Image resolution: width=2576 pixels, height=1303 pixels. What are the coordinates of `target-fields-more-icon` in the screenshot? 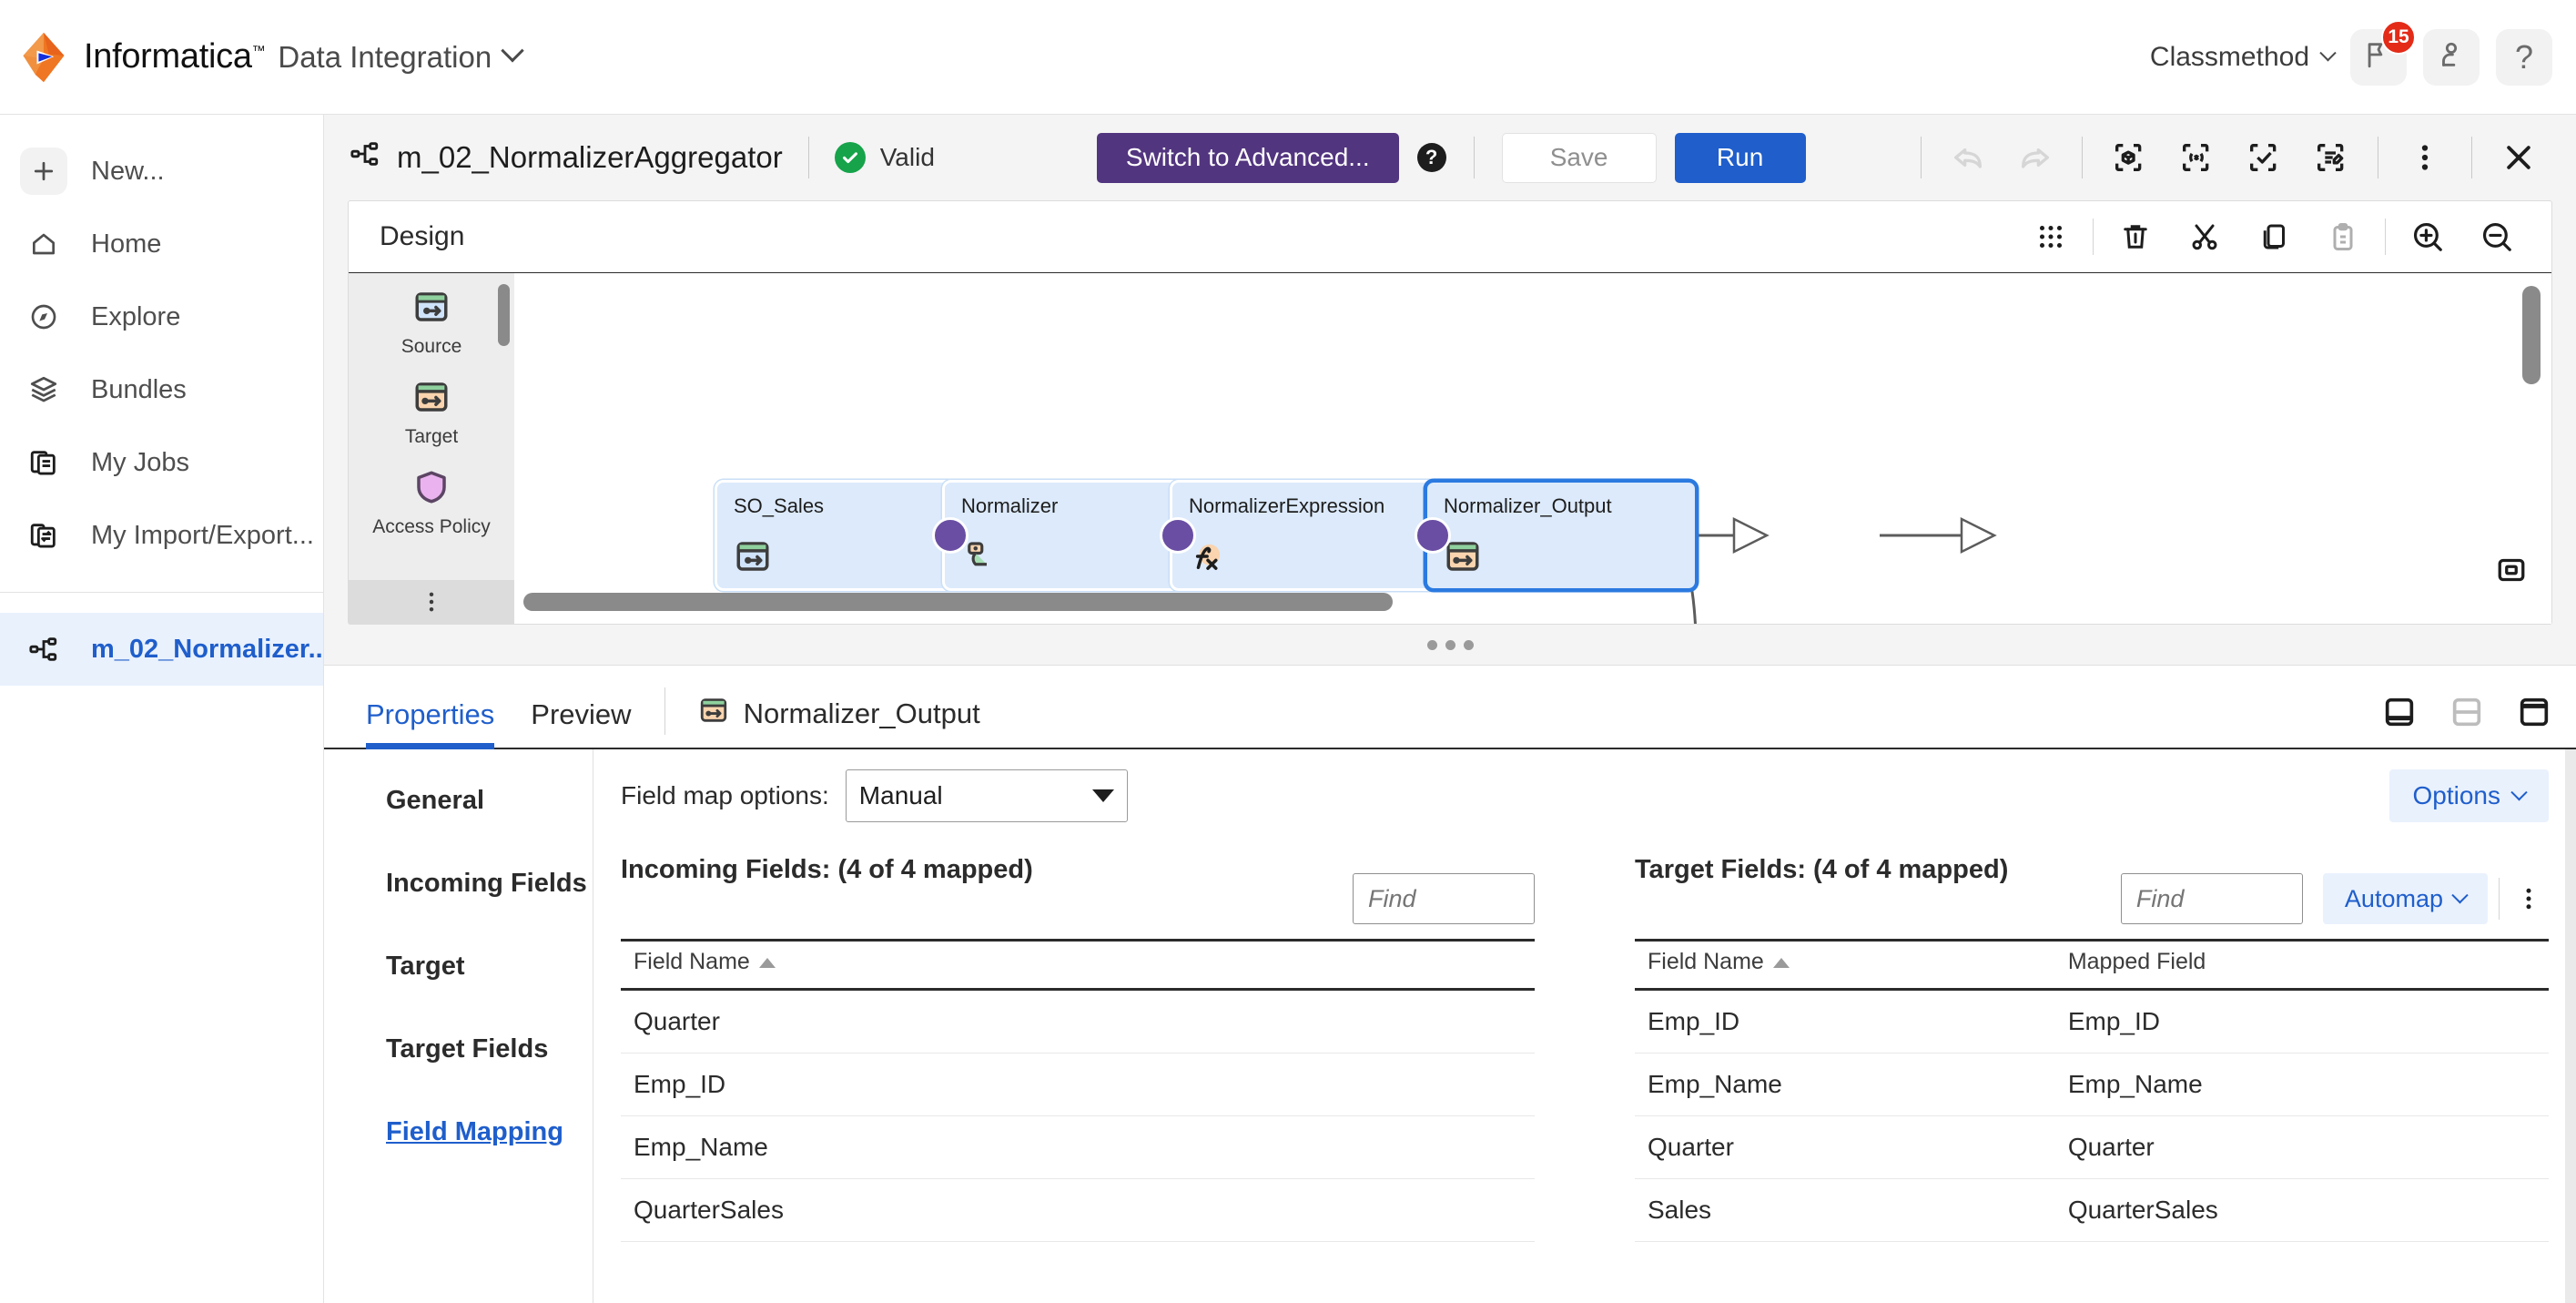 It's located at (2529, 898).